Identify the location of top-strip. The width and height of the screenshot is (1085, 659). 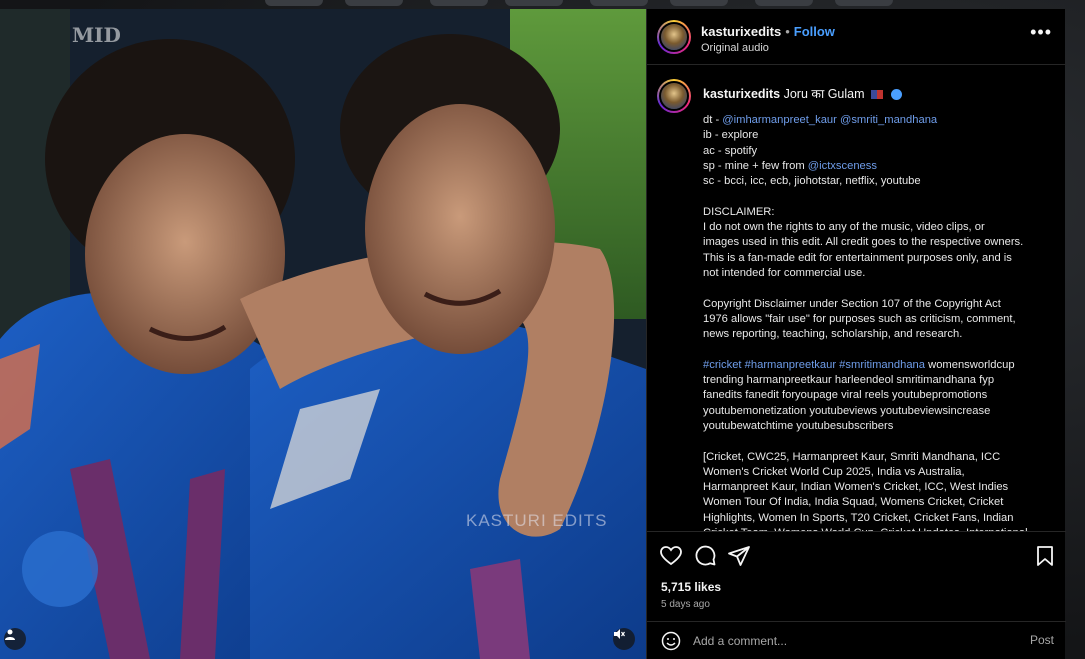
(542, 4).